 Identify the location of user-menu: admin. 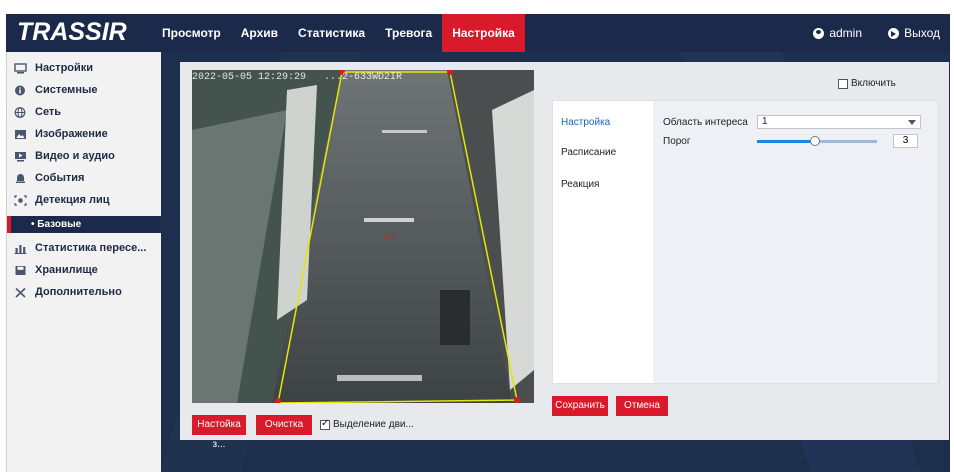
(837, 33).